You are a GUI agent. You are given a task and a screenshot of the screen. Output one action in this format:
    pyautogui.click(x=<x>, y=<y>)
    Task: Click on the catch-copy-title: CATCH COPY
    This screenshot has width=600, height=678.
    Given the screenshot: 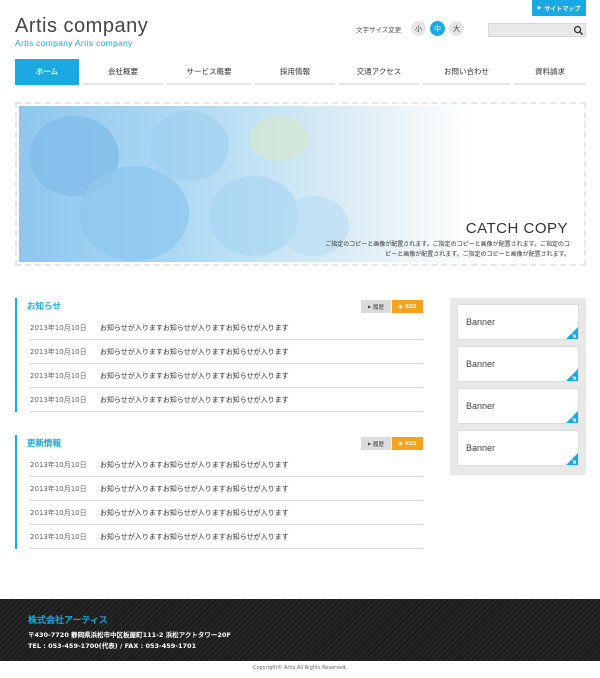 What is the action you would take?
    pyautogui.click(x=516, y=228)
    